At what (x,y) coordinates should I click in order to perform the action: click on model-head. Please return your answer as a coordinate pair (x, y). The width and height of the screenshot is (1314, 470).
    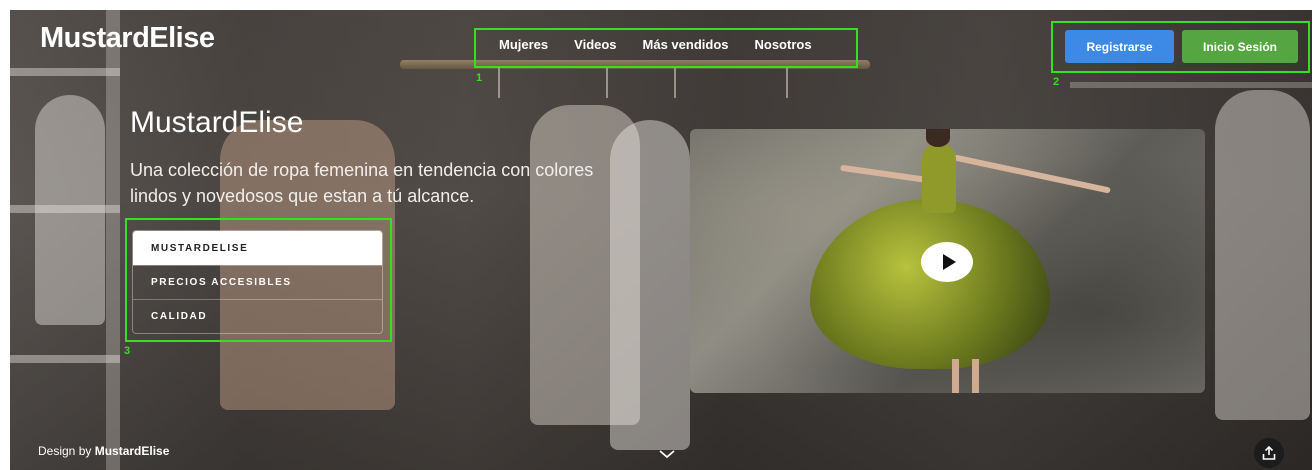
    Looking at the image, I should click on (938, 138).